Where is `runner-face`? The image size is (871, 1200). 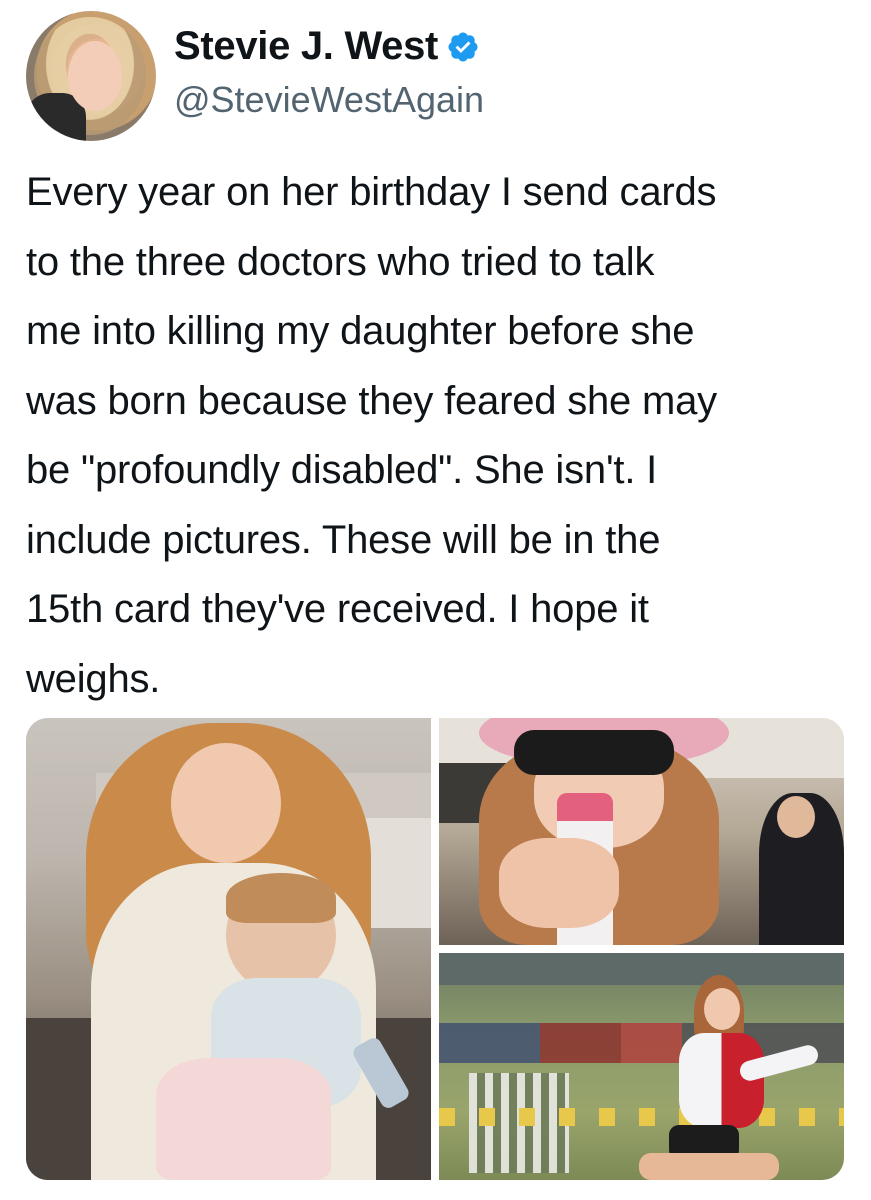 runner-face is located at coordinates (722, 1009).